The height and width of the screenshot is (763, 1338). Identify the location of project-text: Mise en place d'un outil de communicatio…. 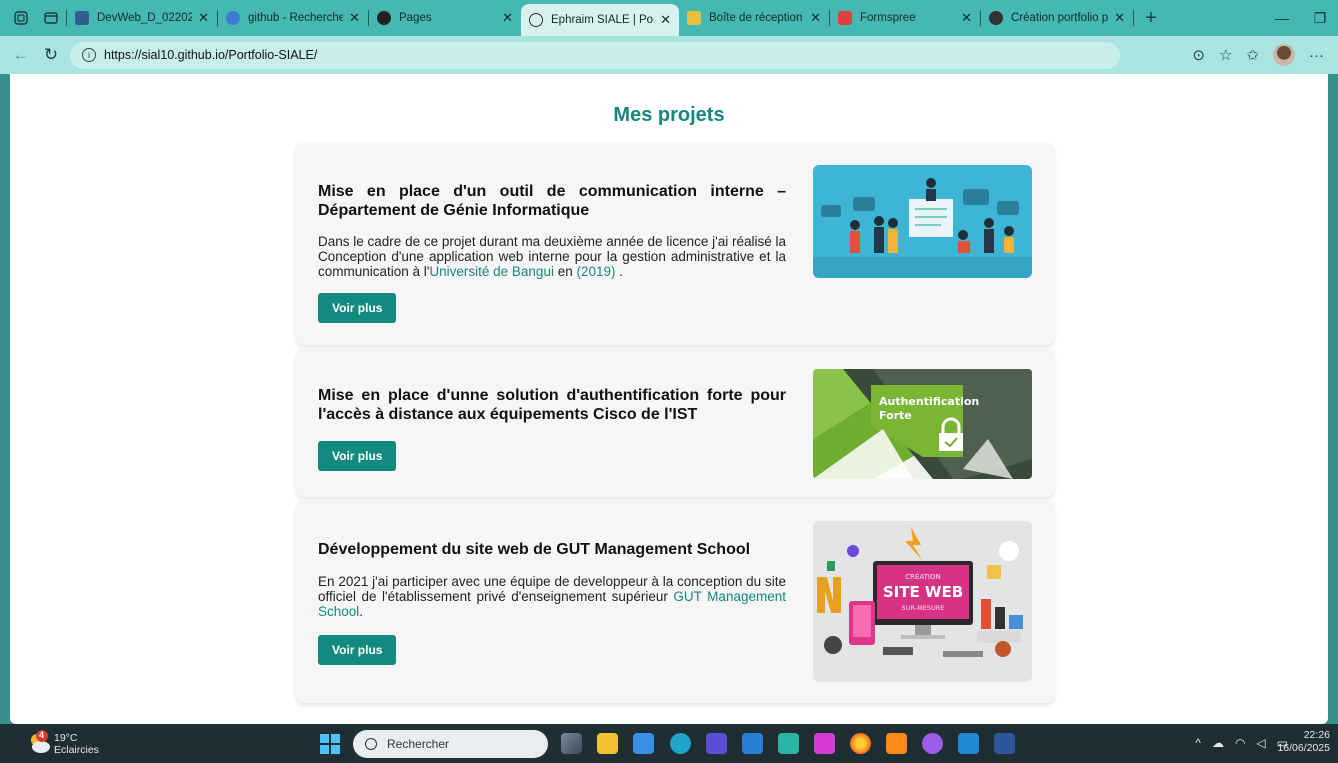
(552, 252).